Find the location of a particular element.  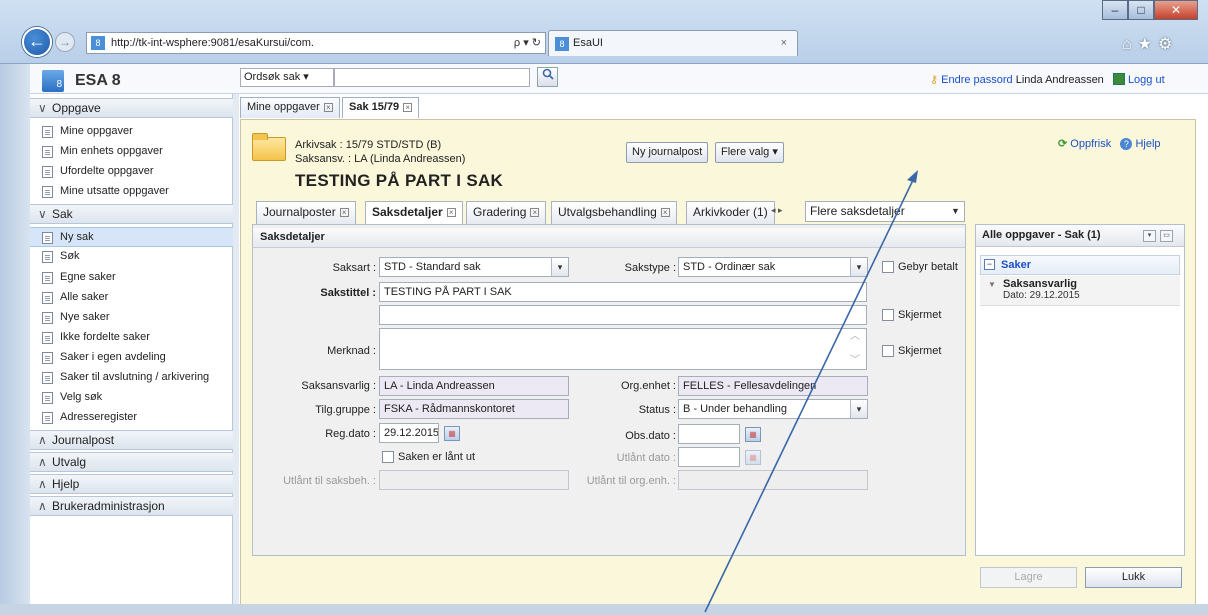

sidebar-splitter is located at coordinates (236, 349).